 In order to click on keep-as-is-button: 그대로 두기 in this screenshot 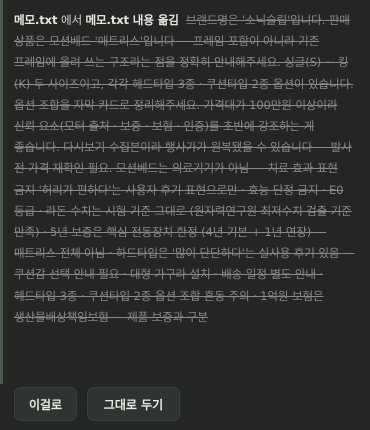, I will do `click(133, 404)`.